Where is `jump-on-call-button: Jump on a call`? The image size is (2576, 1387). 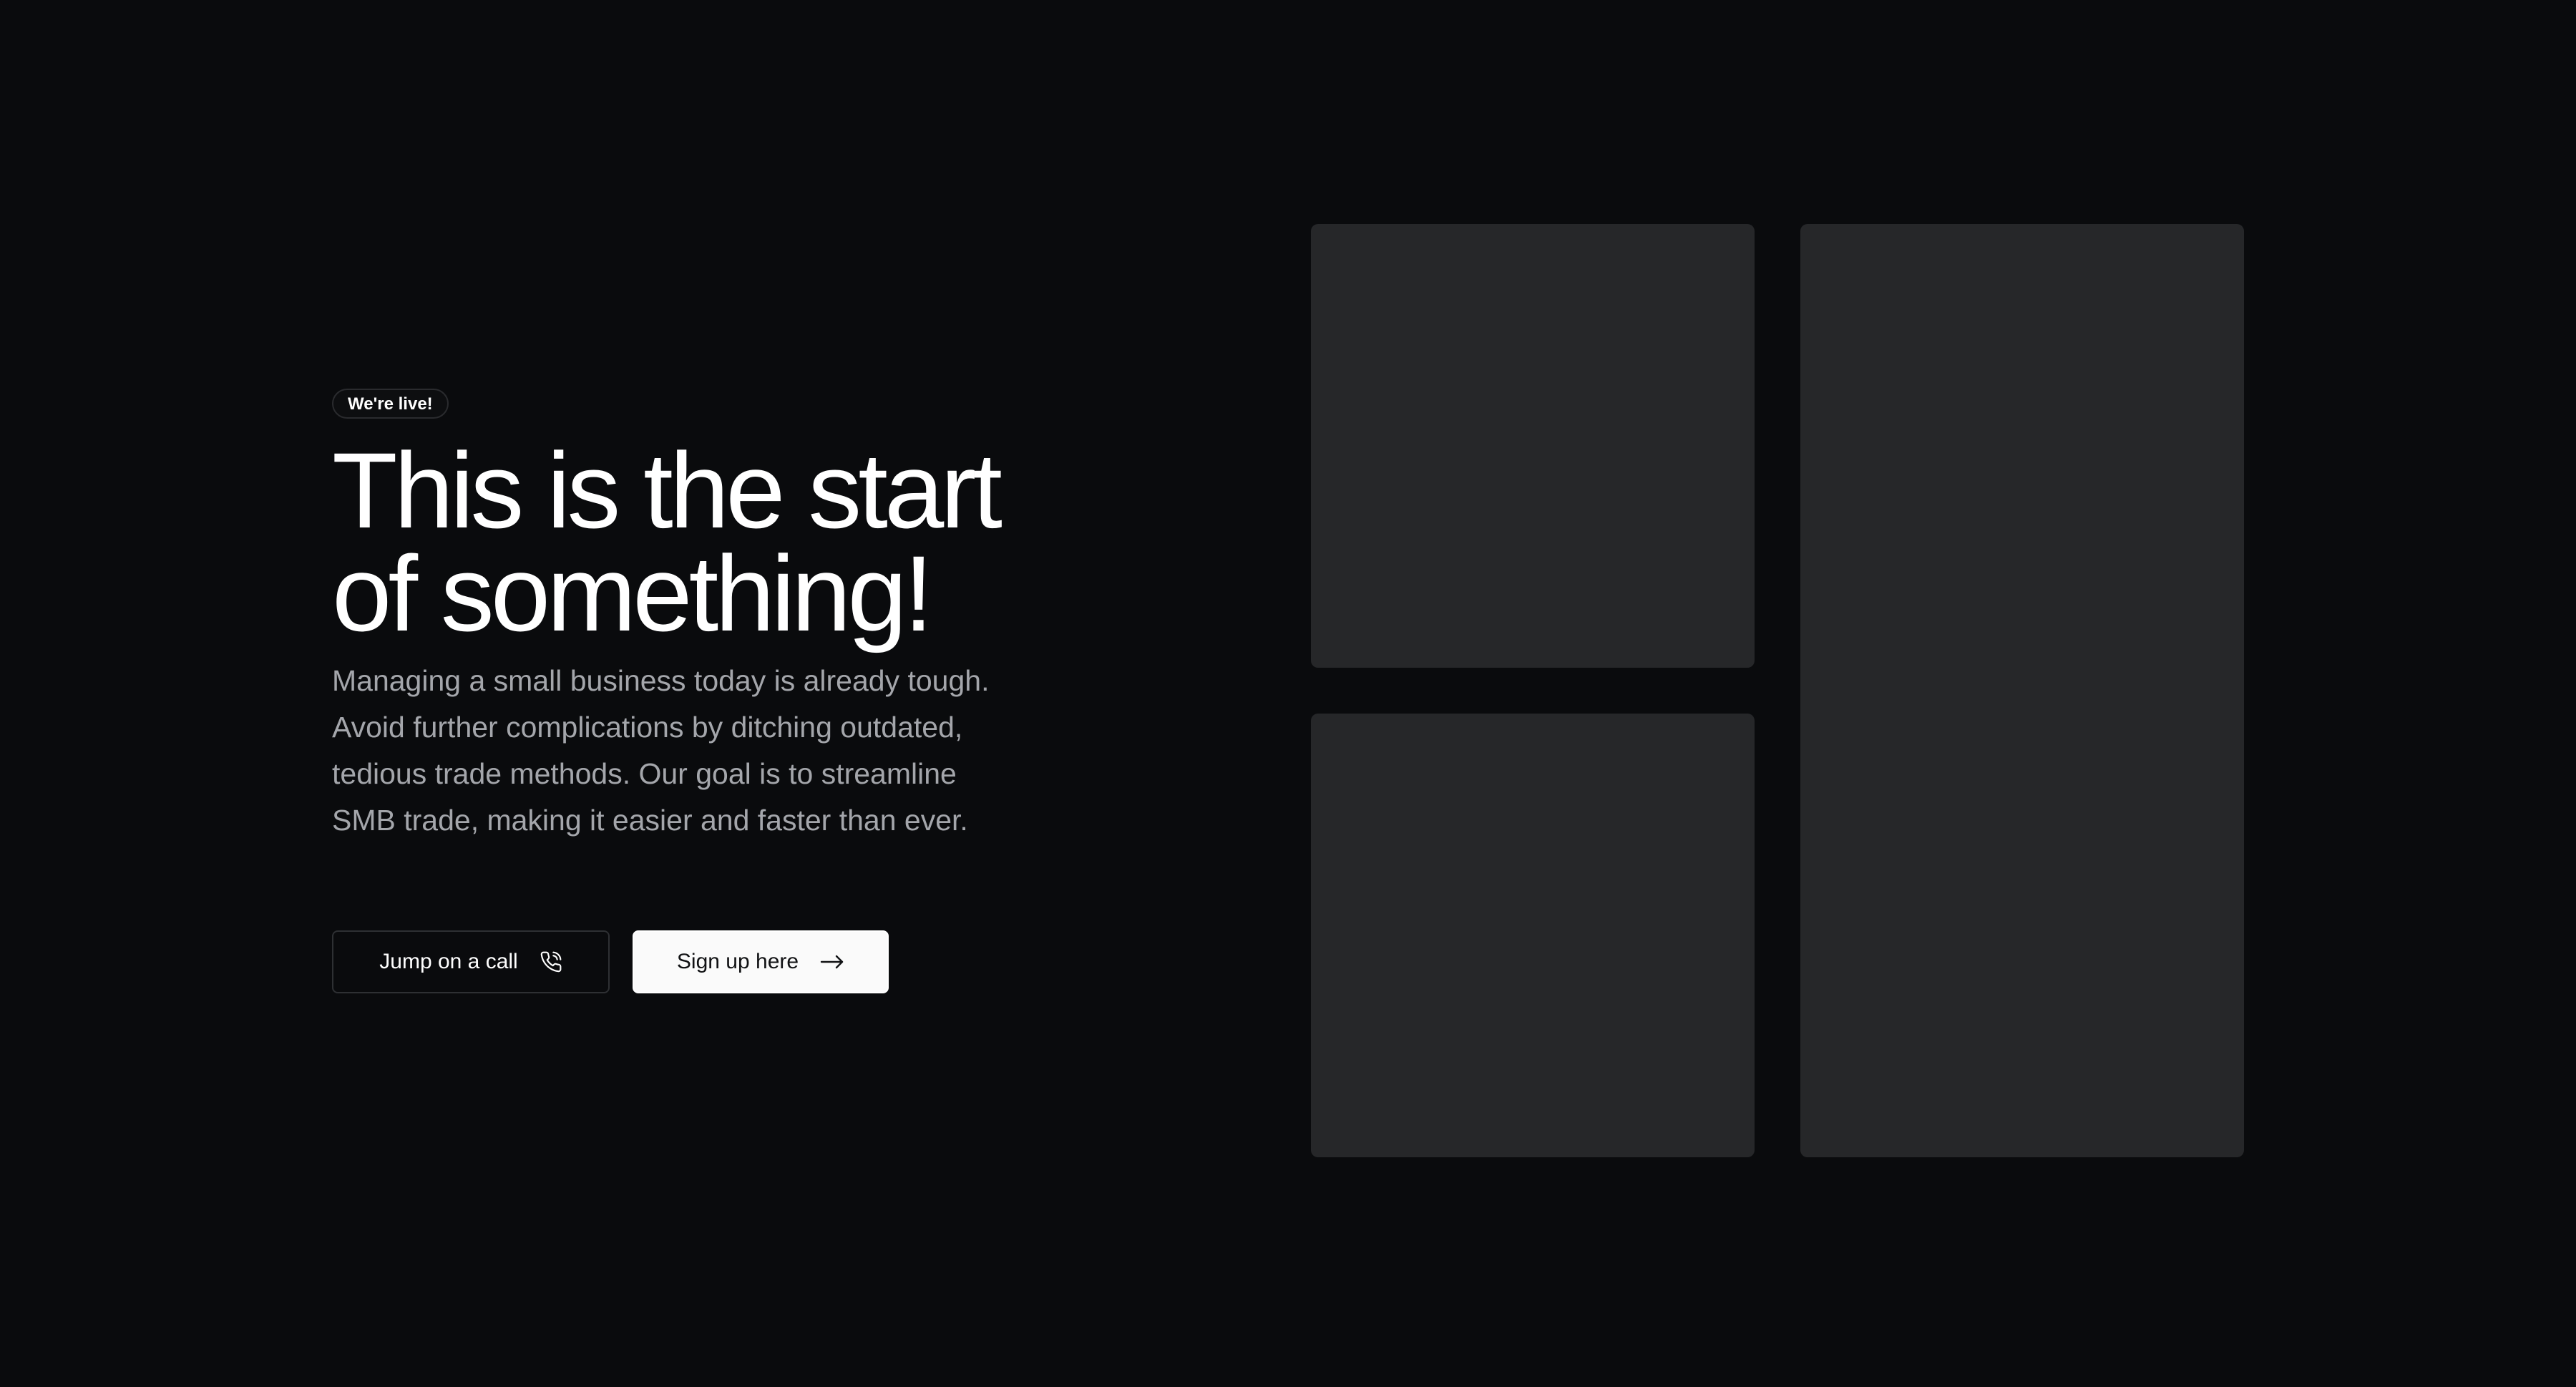 jump-on-call-button: Jump on a call is located at coordinates (471, 961).